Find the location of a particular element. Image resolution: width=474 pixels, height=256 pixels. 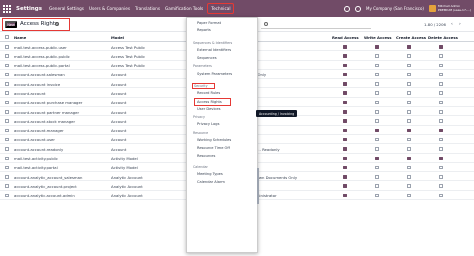

menu-users-companies: Users & Companies is located at coordinates (109, 8).